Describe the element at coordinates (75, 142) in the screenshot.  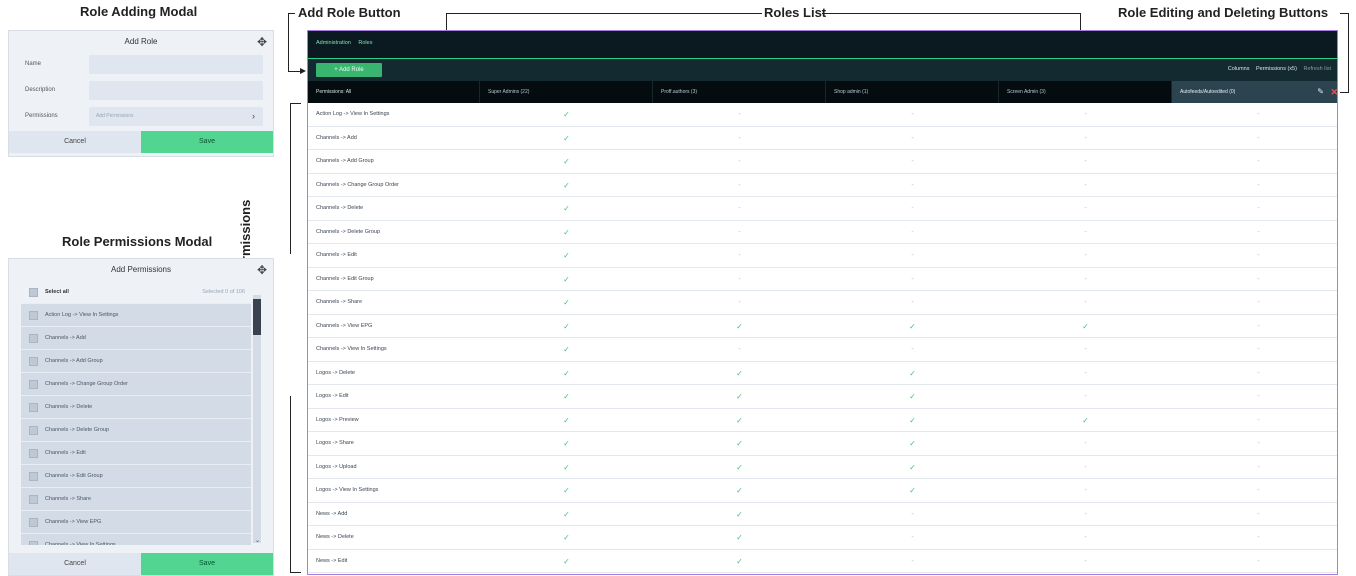
I see `cancel-button: Cancel` at that location.